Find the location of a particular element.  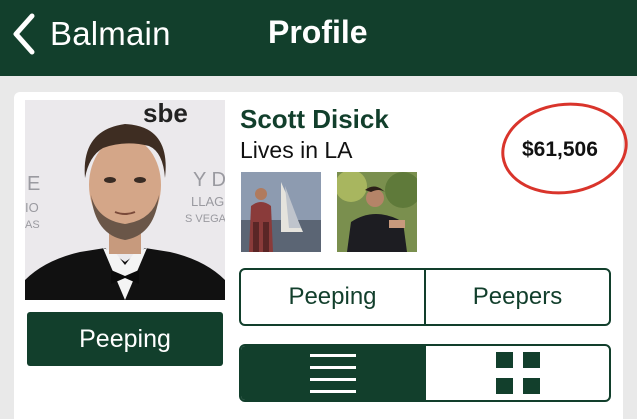

page-title: Profile is located at coordinates (318, 32).